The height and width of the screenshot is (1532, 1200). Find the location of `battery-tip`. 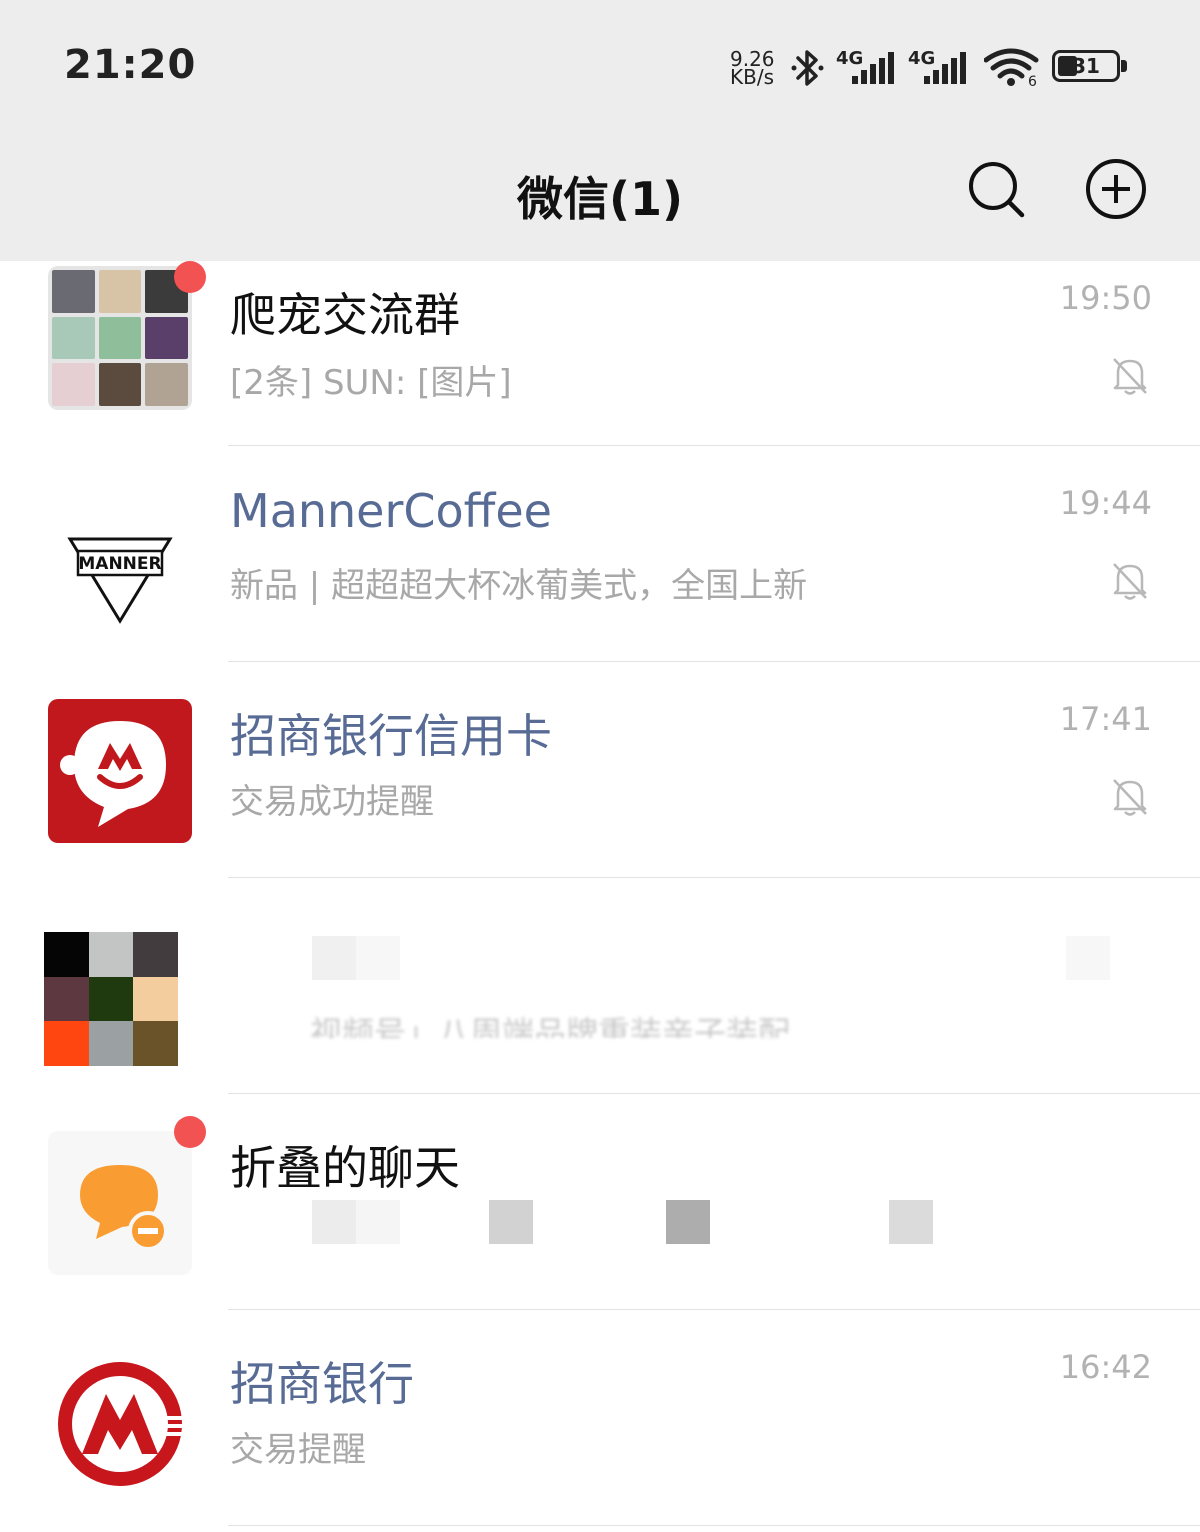

battery-tip is located at coordinates (1124, 66).